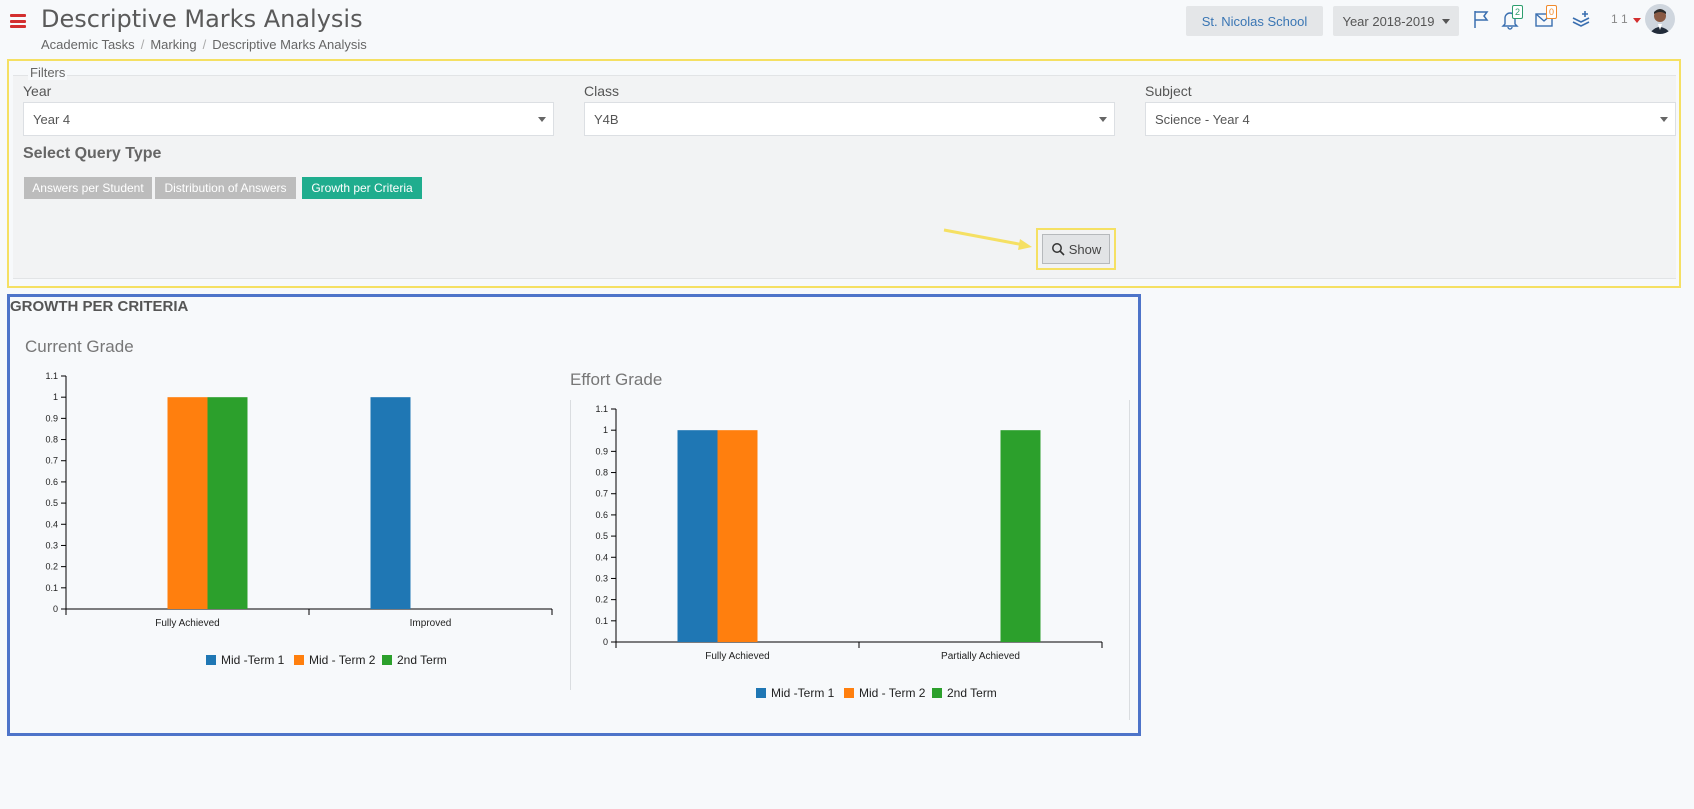 This screenshot has width=1694, height=809. What do you see at coordinates (289, 44) in the screenshot?
I see `breadcrumb-current: Descriptive Marks Analysis` at bounding box center [289, 44].